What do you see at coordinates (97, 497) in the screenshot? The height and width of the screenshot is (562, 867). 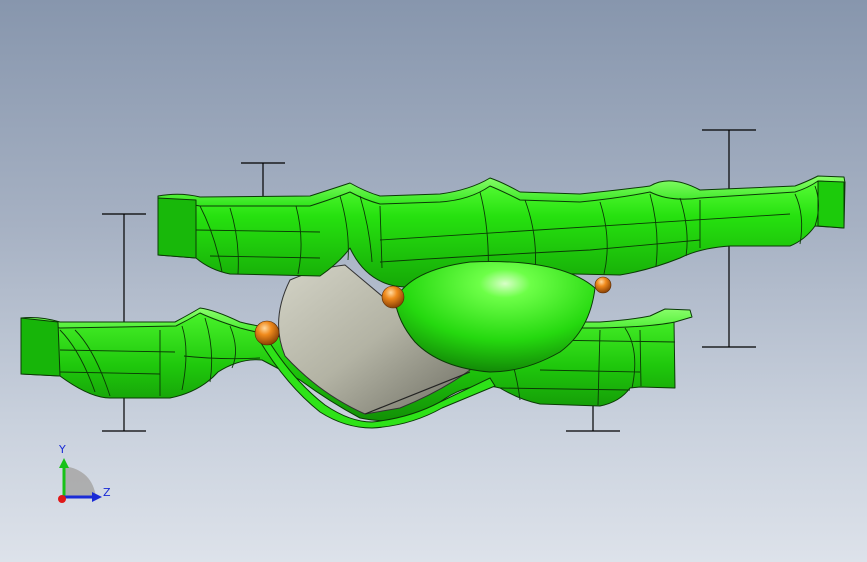 I see `triad-z-arrow` at bounding box center [97, 497].